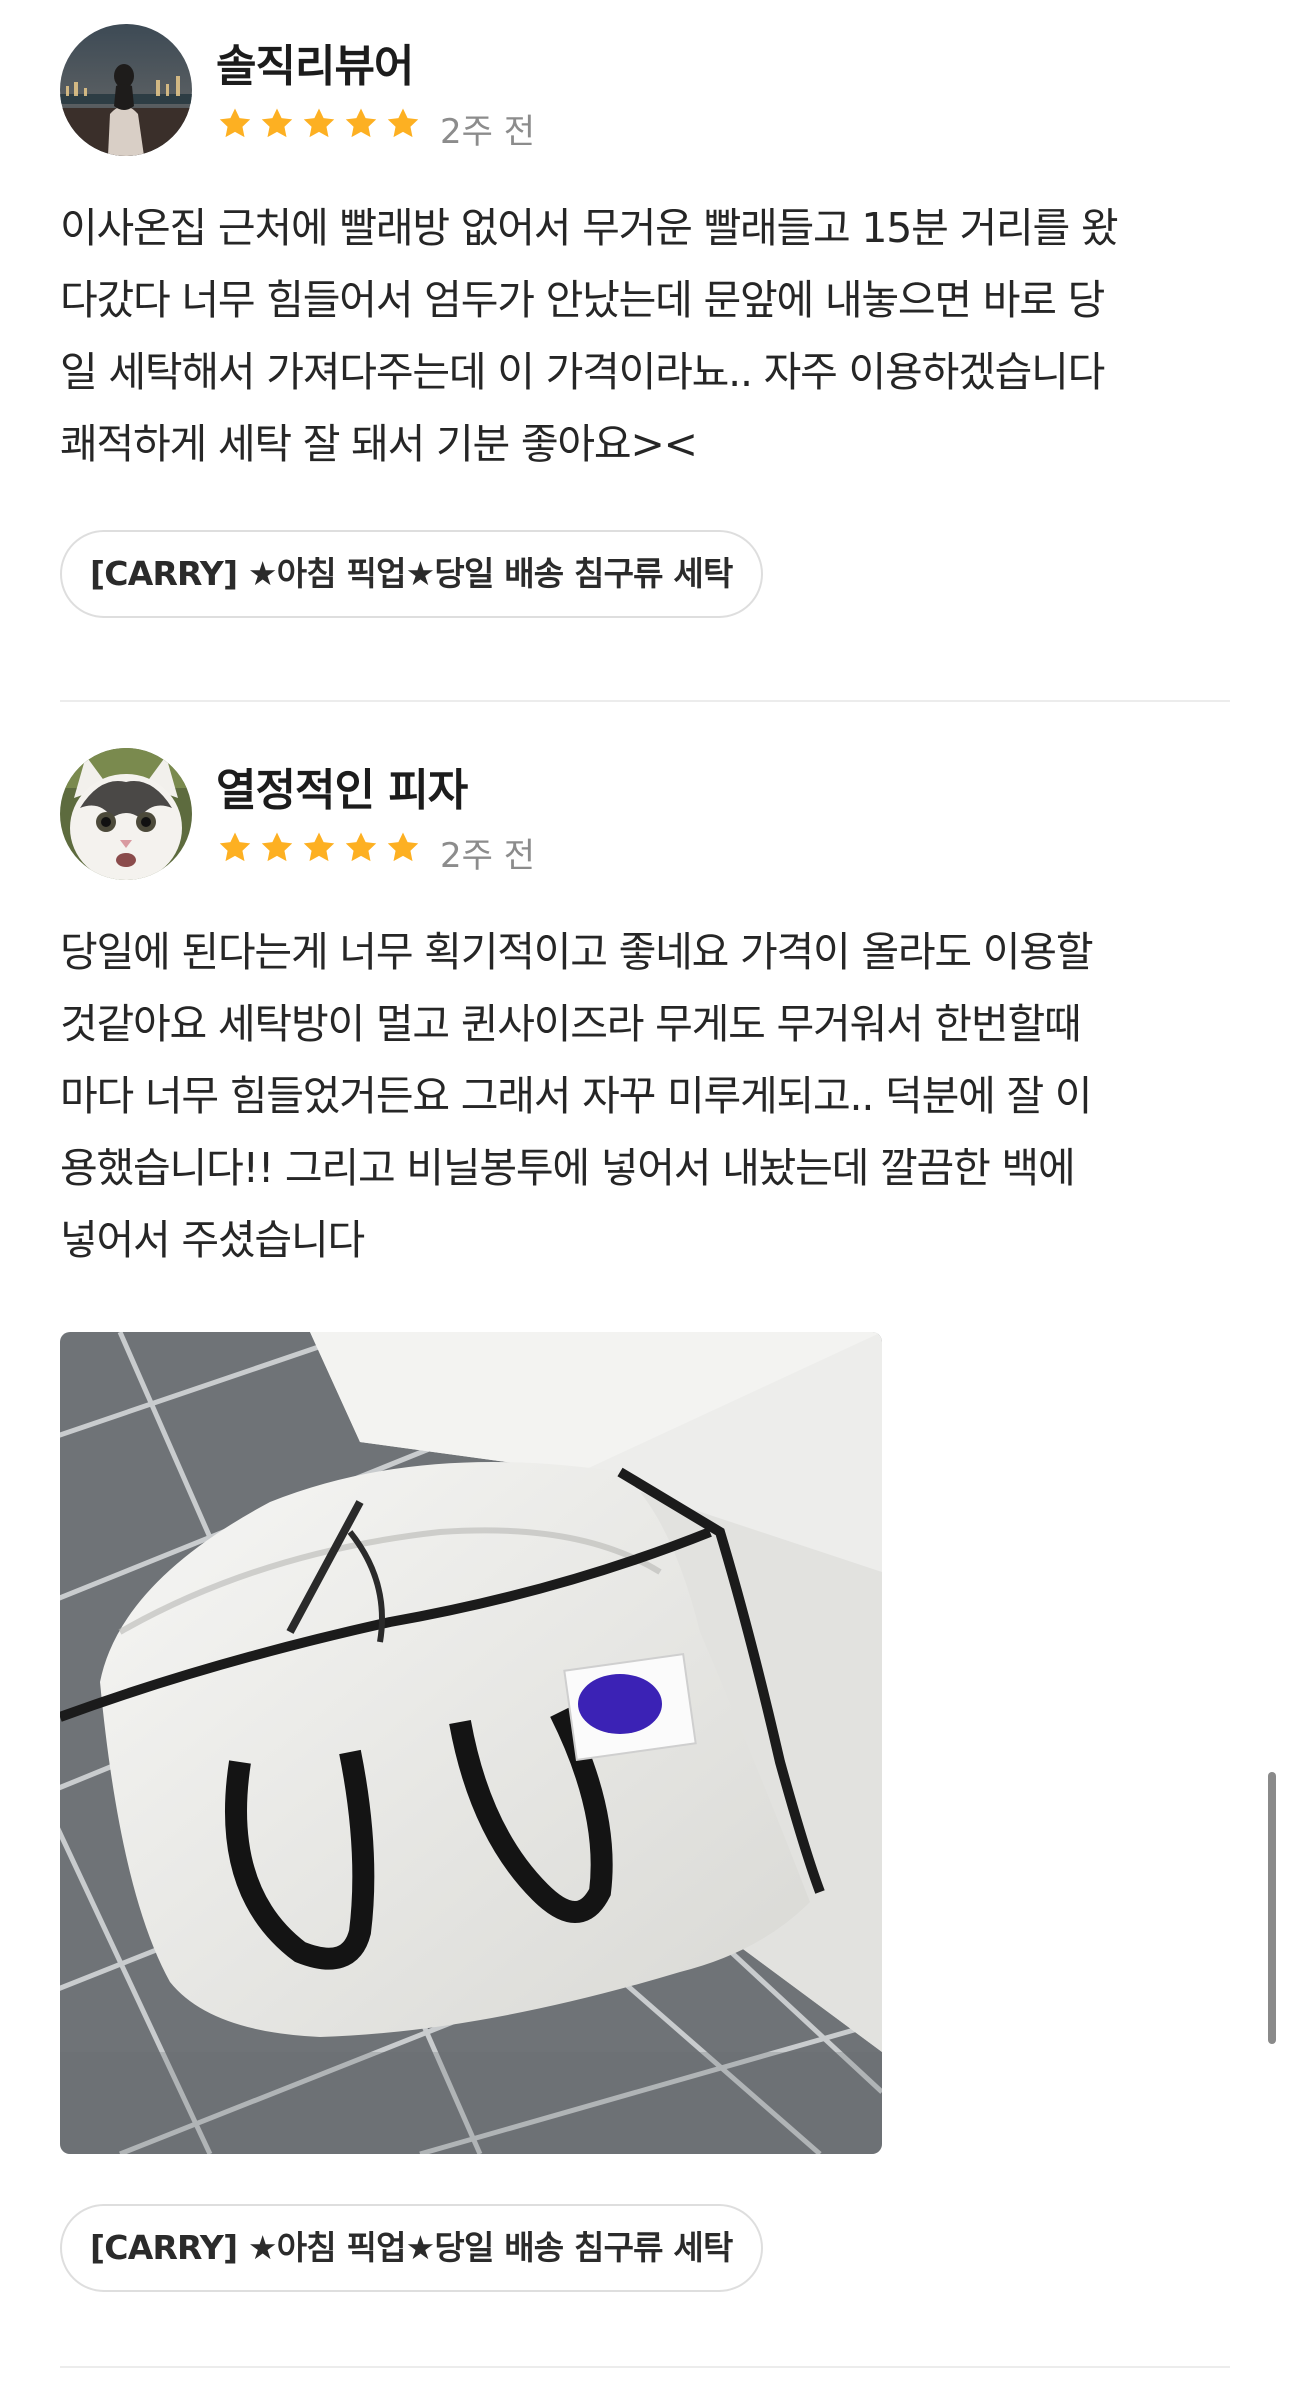 This screenshot has height=2383, width=1290. I want to click on scrollbar, so click(1272, 1908).